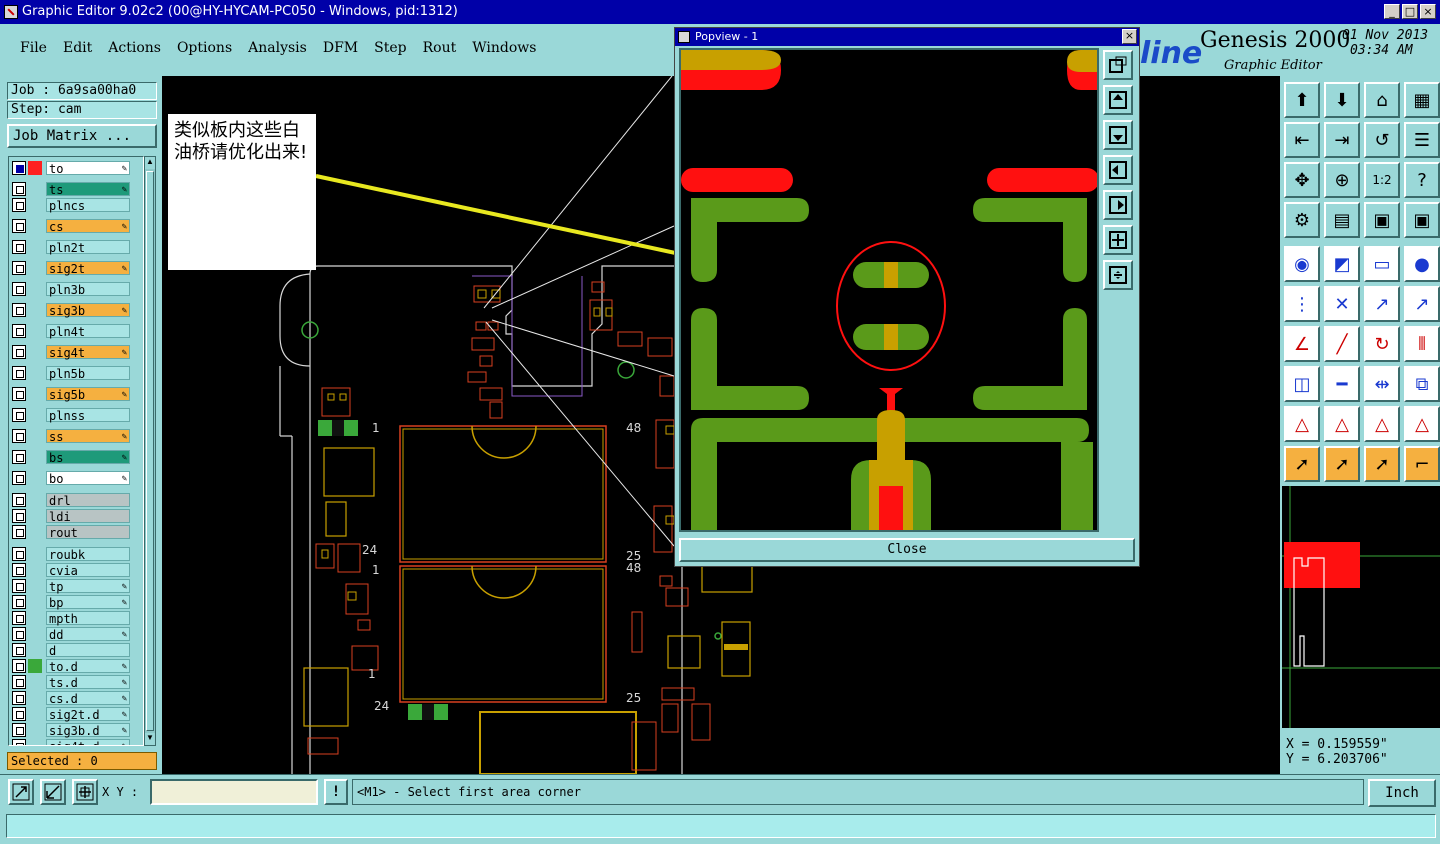 This screenshot has height=844, width=1440. Describe the element at coordinates (88, 189) in the screenshot. I see `layer-name: ts ✎` at that location.